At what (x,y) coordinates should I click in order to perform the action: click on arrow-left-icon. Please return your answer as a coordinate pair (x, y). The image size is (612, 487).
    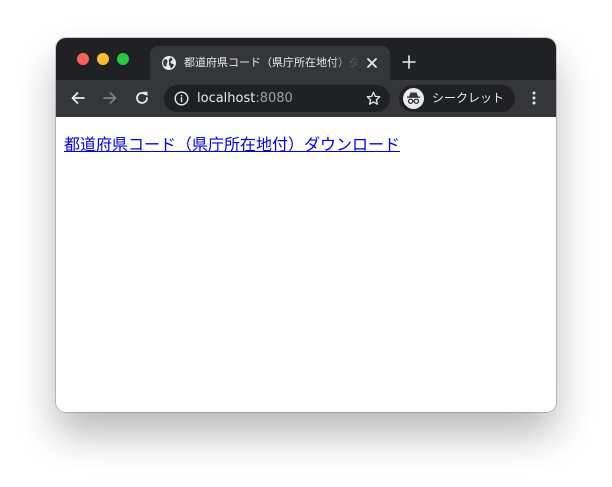
    Looking at the image, I should click on (78, 98).